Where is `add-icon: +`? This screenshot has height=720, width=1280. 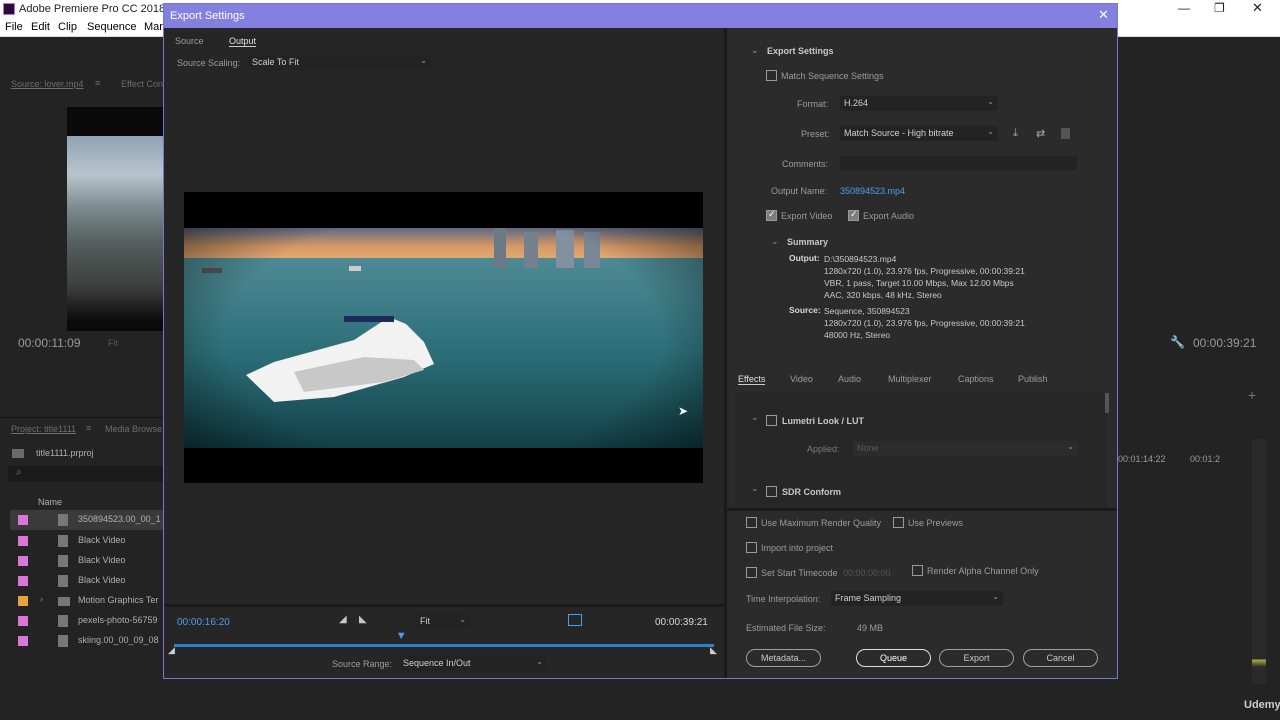 add-icon: + is located at coordinates (1252, 395).